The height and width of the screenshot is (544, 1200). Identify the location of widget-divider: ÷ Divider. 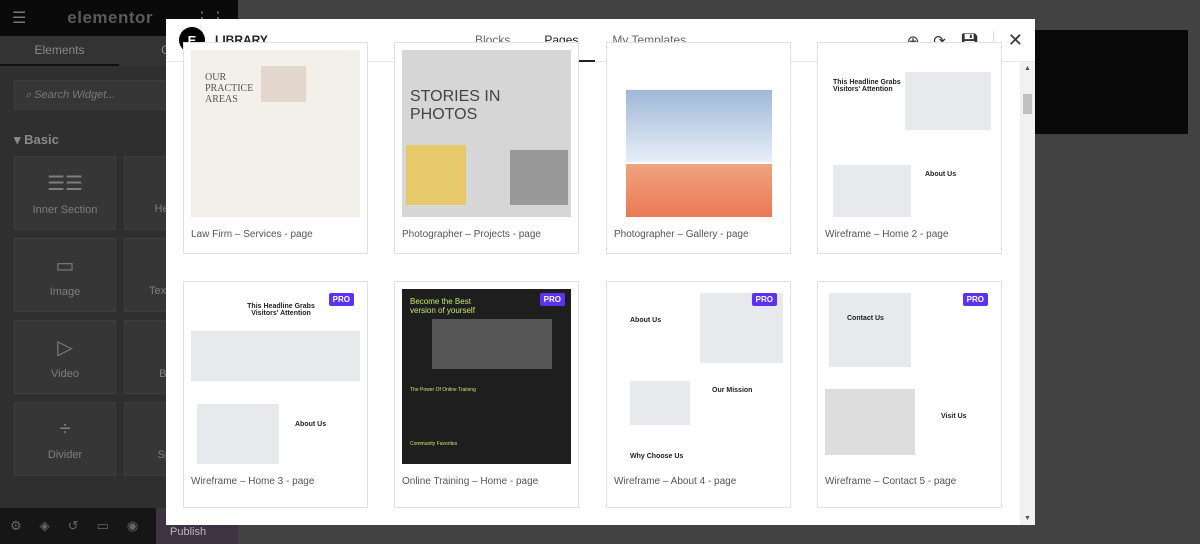
(65, 439).